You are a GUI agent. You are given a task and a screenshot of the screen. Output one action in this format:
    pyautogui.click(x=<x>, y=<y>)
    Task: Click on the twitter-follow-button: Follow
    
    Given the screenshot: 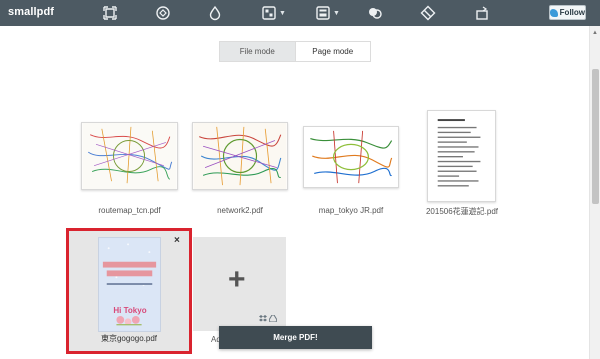 What is the action you would take?
    pyautogui.click(x=567, y=12)
    